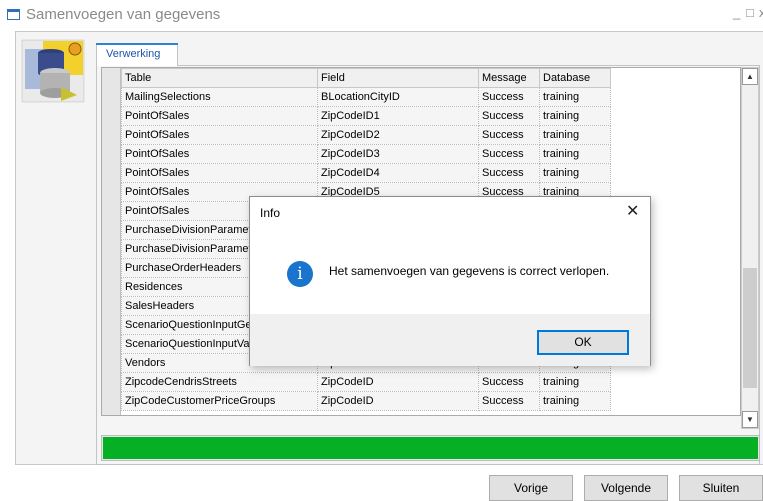 This screenshot has height=501, width=763. I want to click on row-header-column, so click(111, 241).